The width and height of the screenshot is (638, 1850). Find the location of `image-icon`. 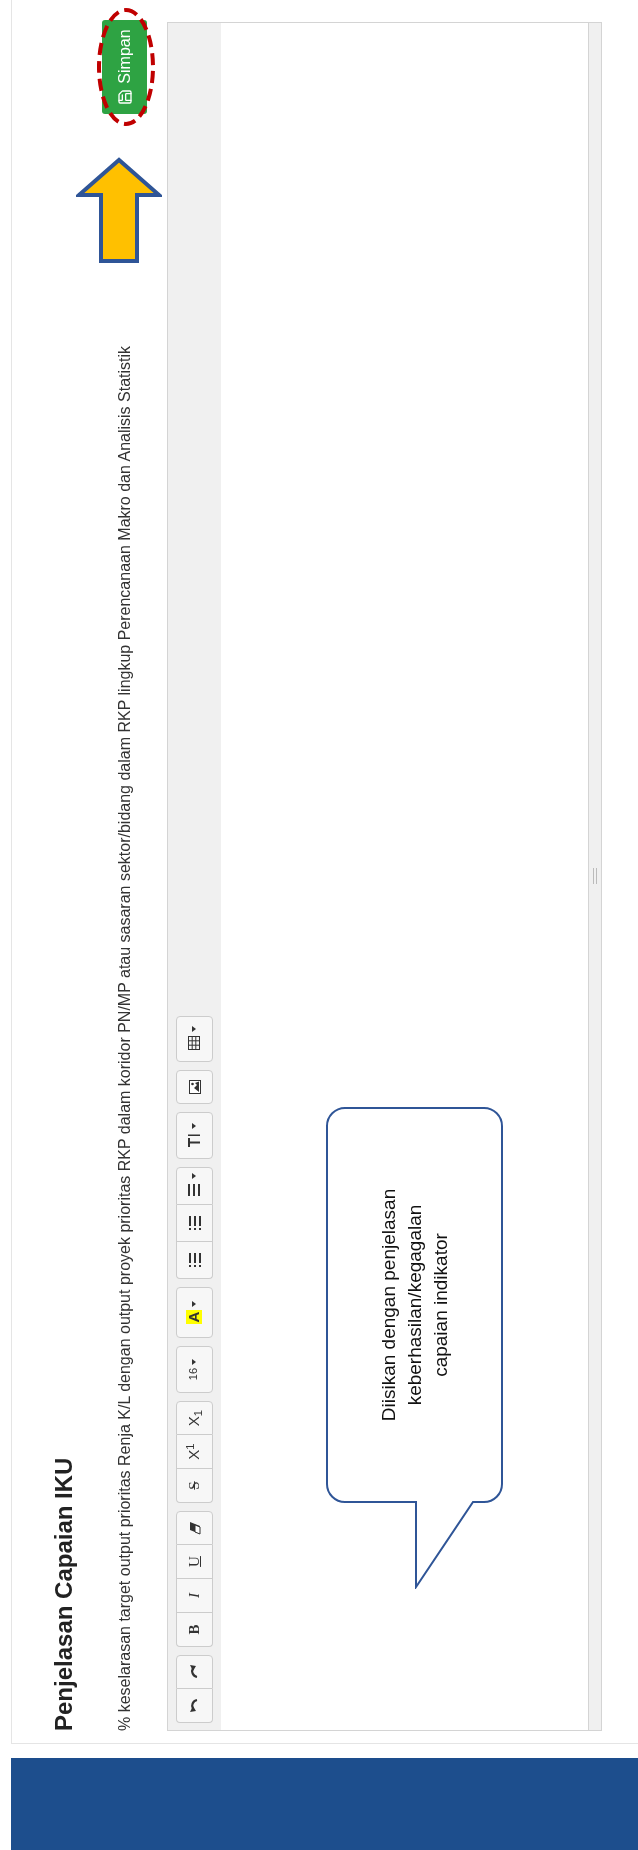

image-icon is located at coordinates (194, 1087).